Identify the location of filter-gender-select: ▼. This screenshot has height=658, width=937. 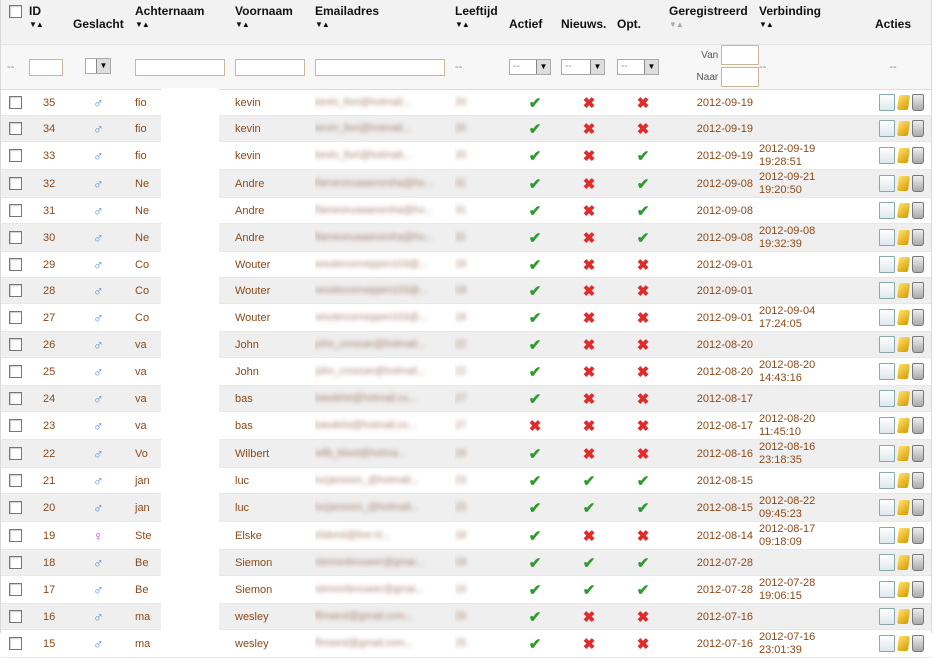
(98, 65).